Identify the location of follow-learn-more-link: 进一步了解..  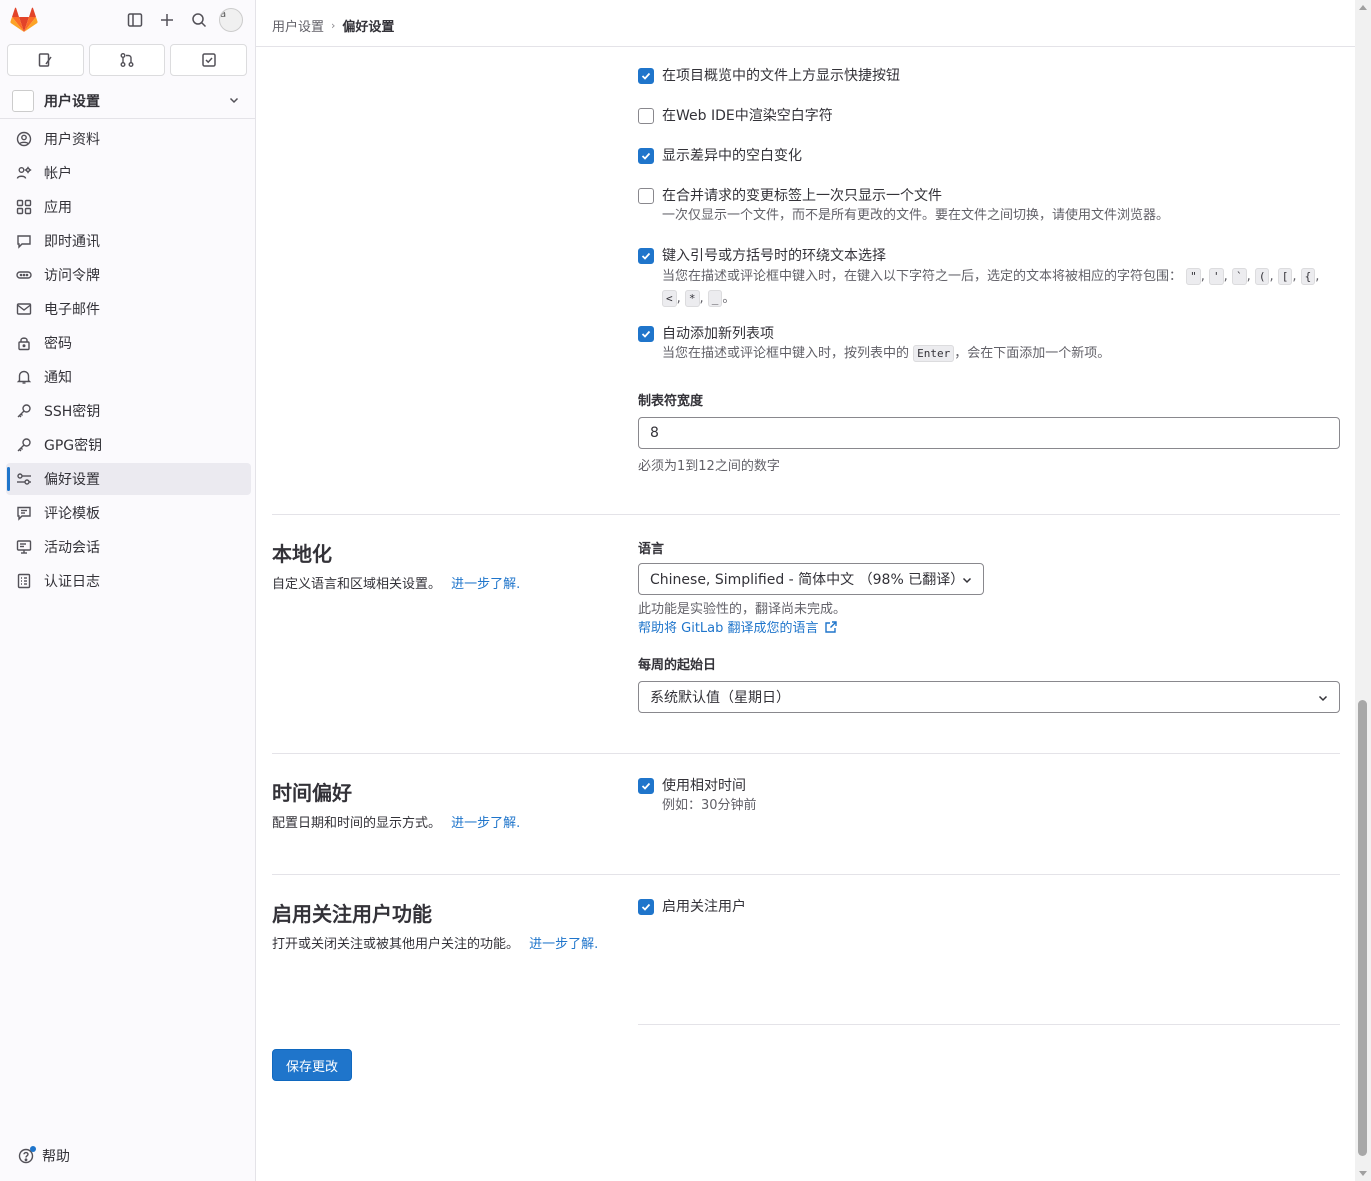
(563, 944).